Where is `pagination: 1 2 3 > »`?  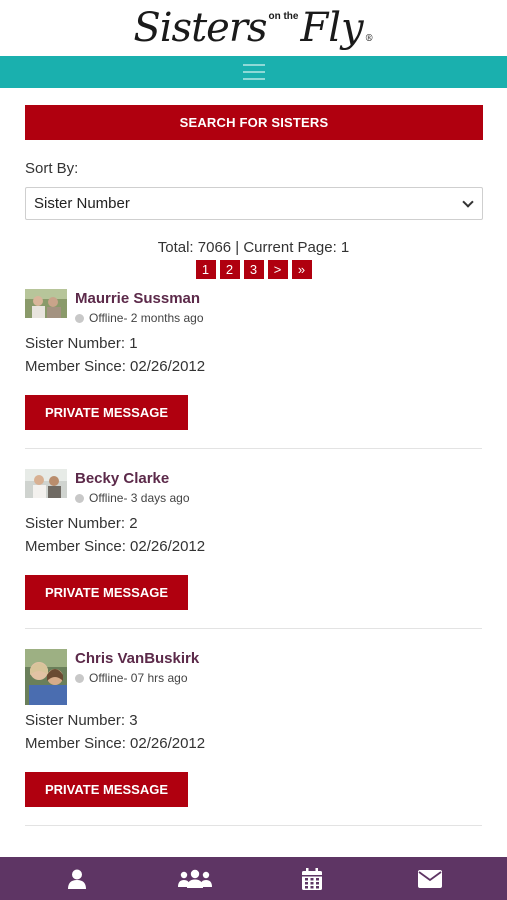
pagination: 1 2 3 > » is located at coordinates (253, 269).